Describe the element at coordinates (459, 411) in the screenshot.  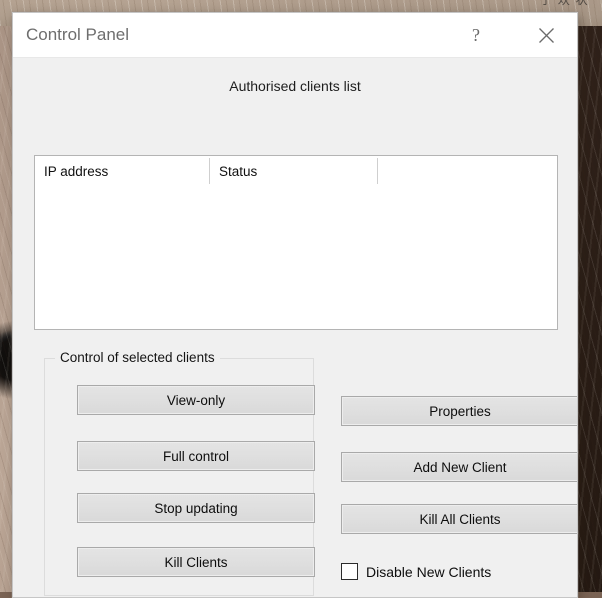
I see `properties-button: Properties` at that location.